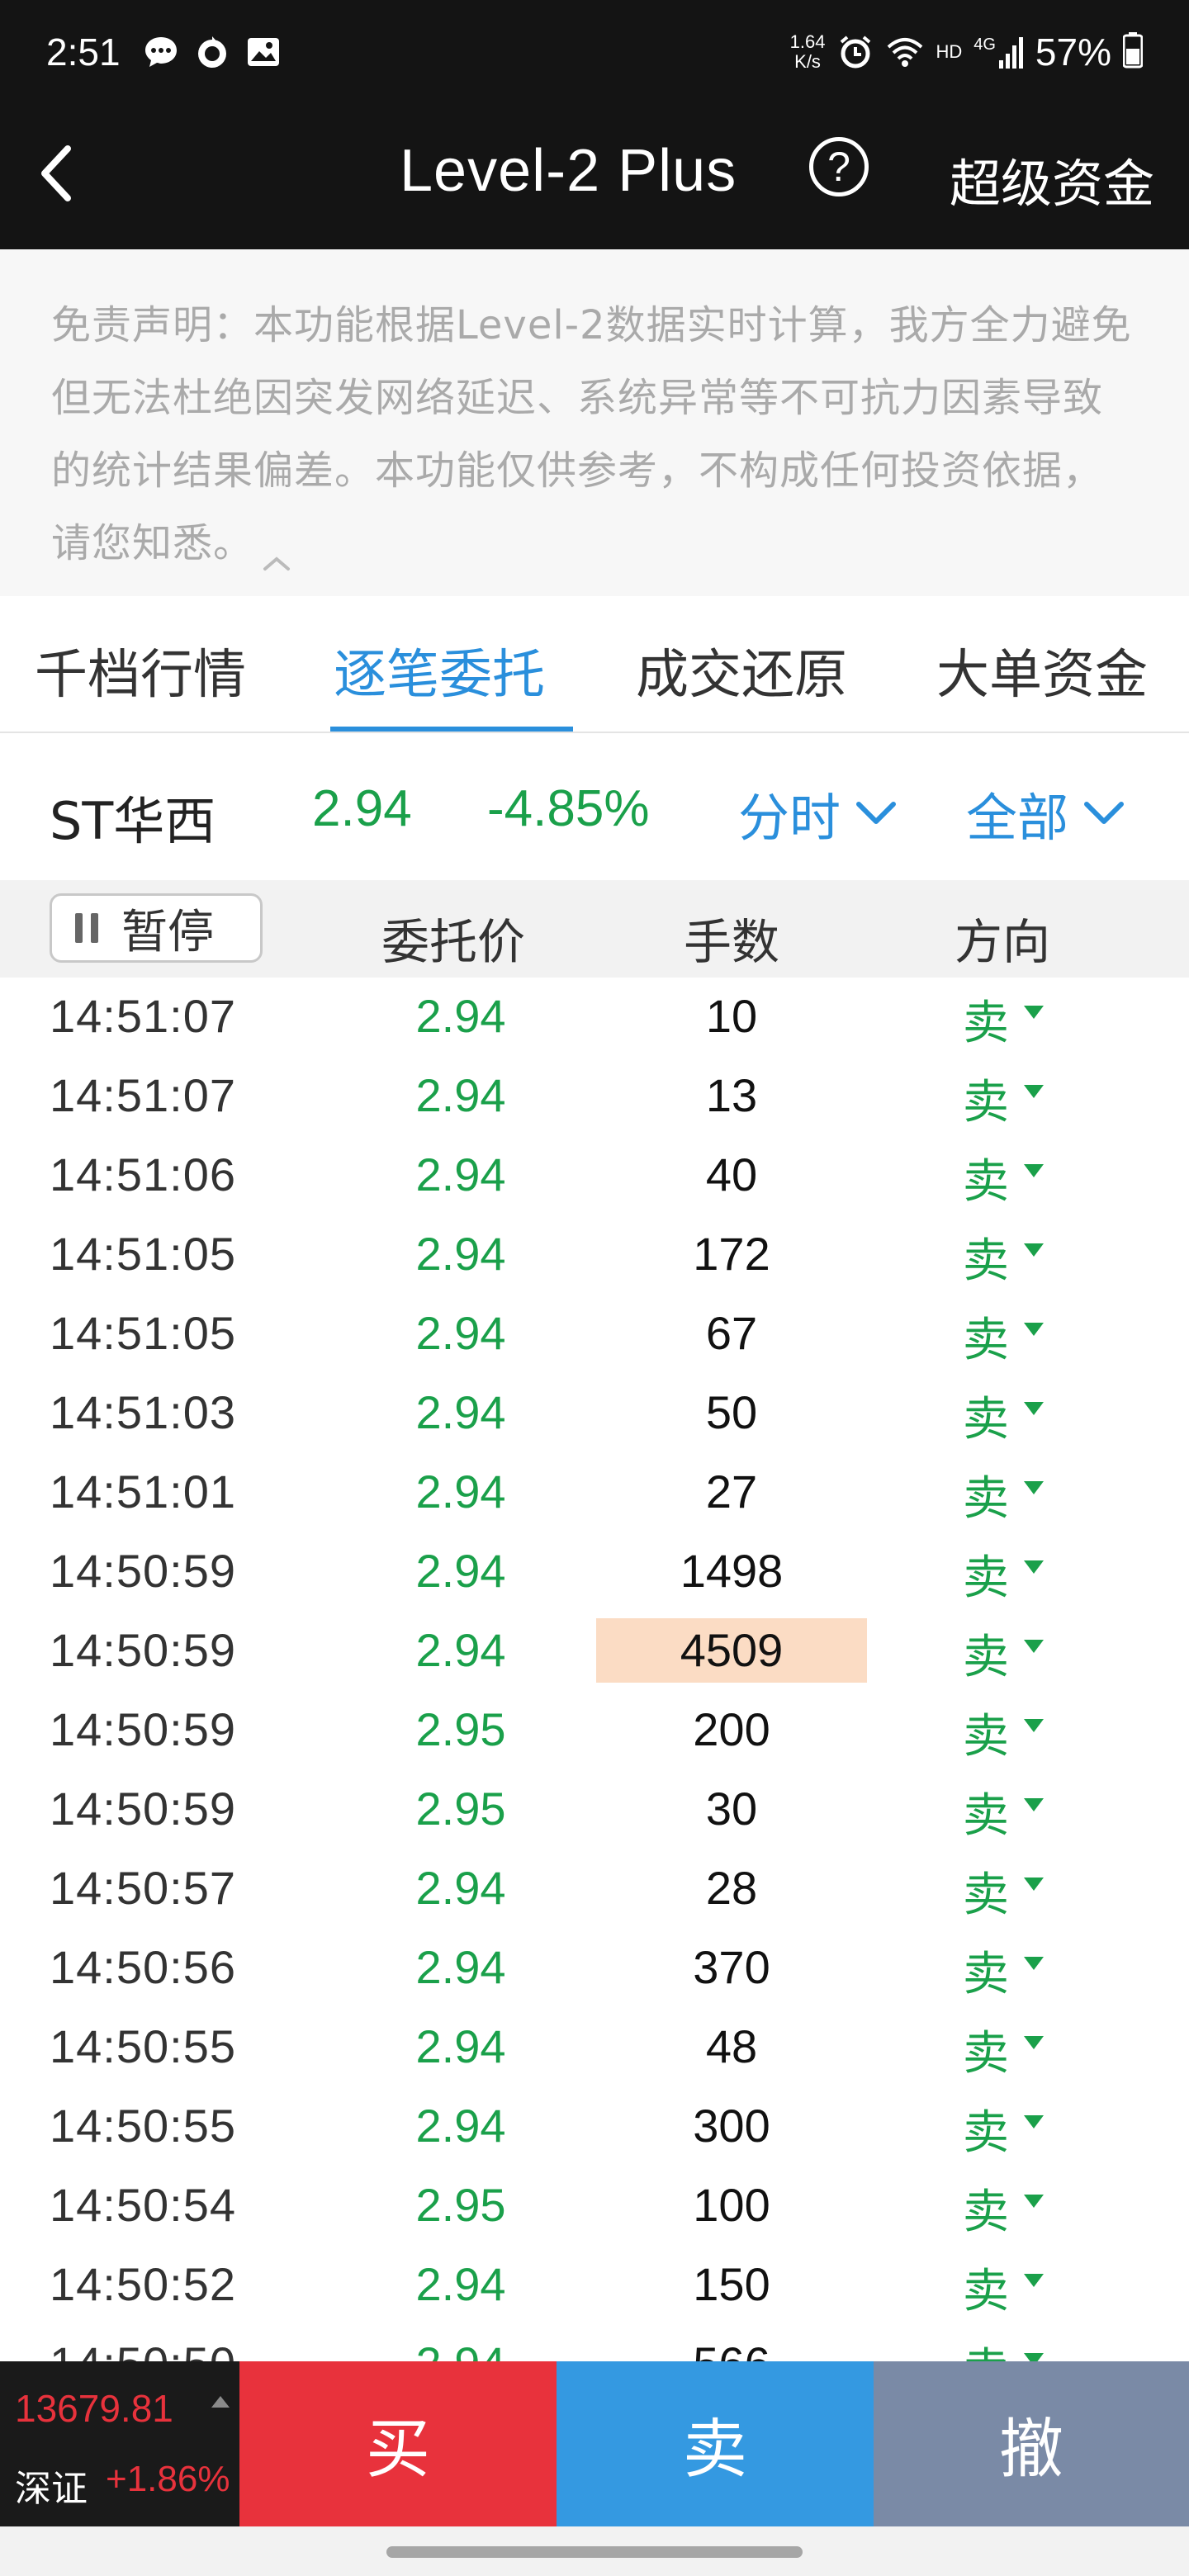 Image resolution: width=1189 pixels, height=2576 pixels. I want to click on cancel-order-button: 撤, so click(1031, 2443).